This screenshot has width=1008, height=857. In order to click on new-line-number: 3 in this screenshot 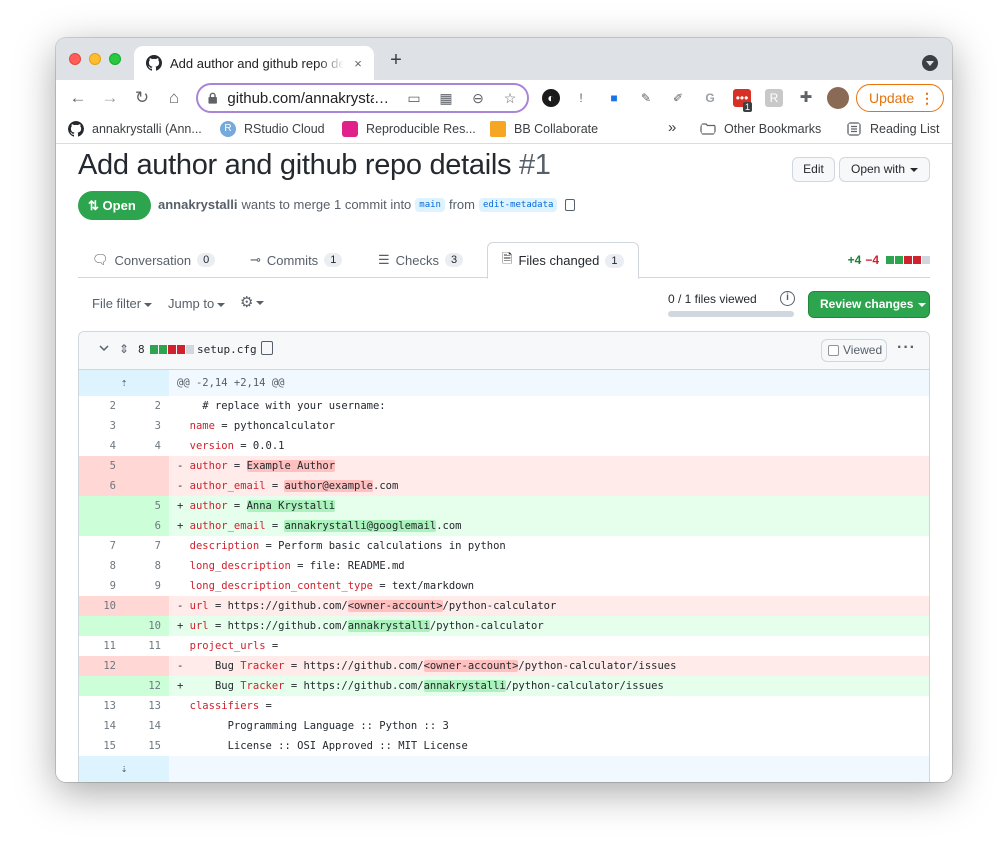, I will do `click(146, 426)`.